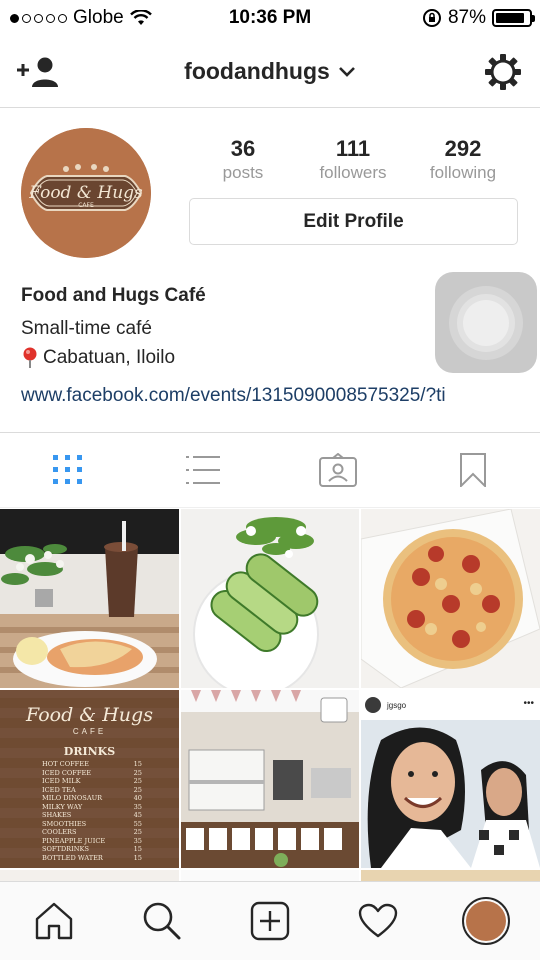 Image resolution: width=540 pixels, height=960 pixels. What do you see at coordinates (450, 794) in the screenshot?
I see `post-image-selfie` at bounding box center [450, 794].